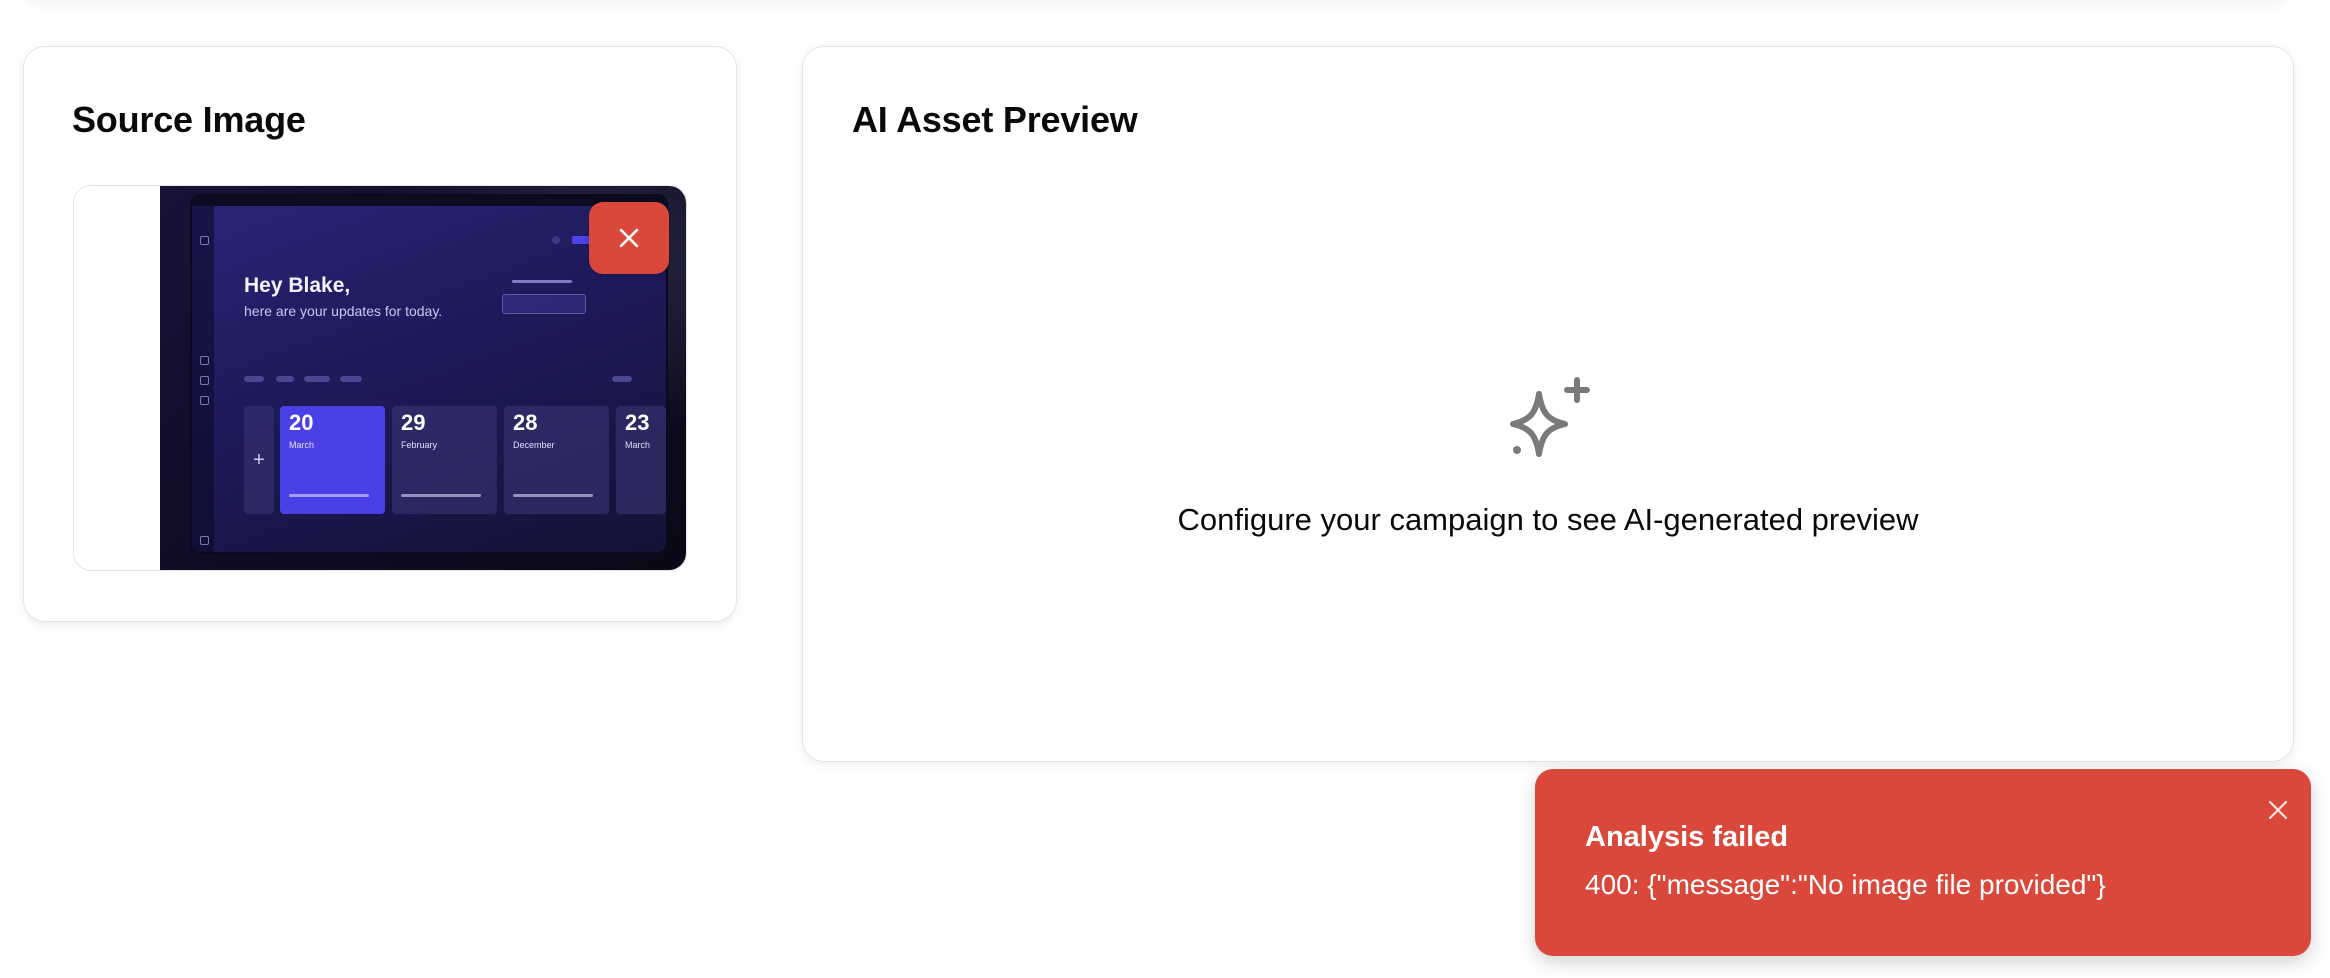 The height and width of the screenshot is (978, 2330). Describe the element at coordinates (332, 460) in the screenshot. I see `thumbnail-date-card: 20 March` at that location.